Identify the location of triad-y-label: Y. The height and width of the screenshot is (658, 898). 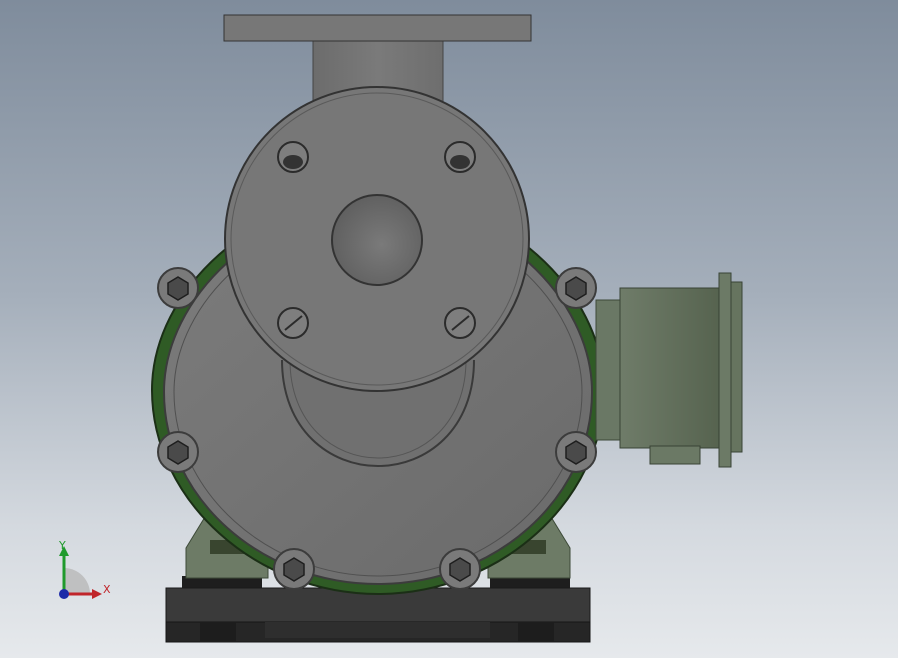
(62, 545).